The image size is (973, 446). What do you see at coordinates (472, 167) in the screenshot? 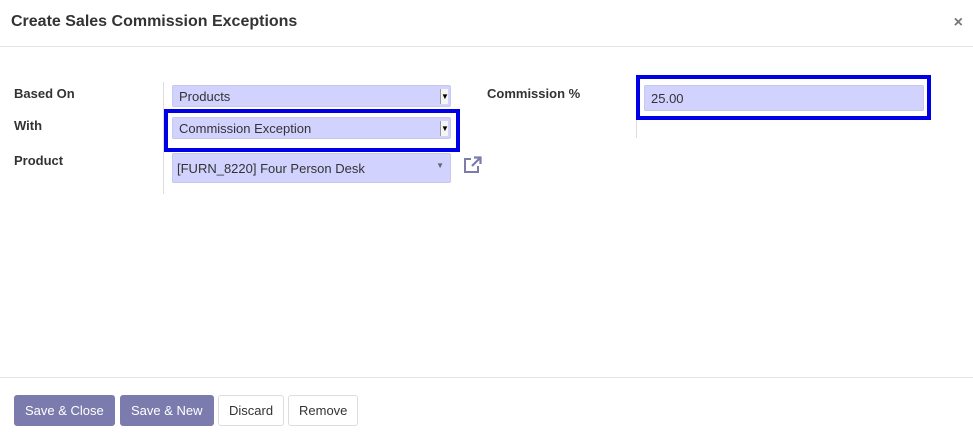
I see `external-link-icon` at bounding box center [472, 167].